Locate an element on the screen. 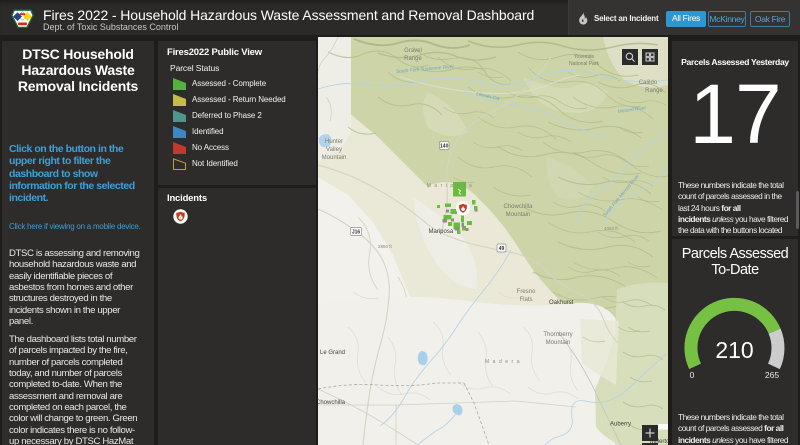 This screenshot has width=800, height=445. svg-text: Thornberry is located at coordinates (557, 335).